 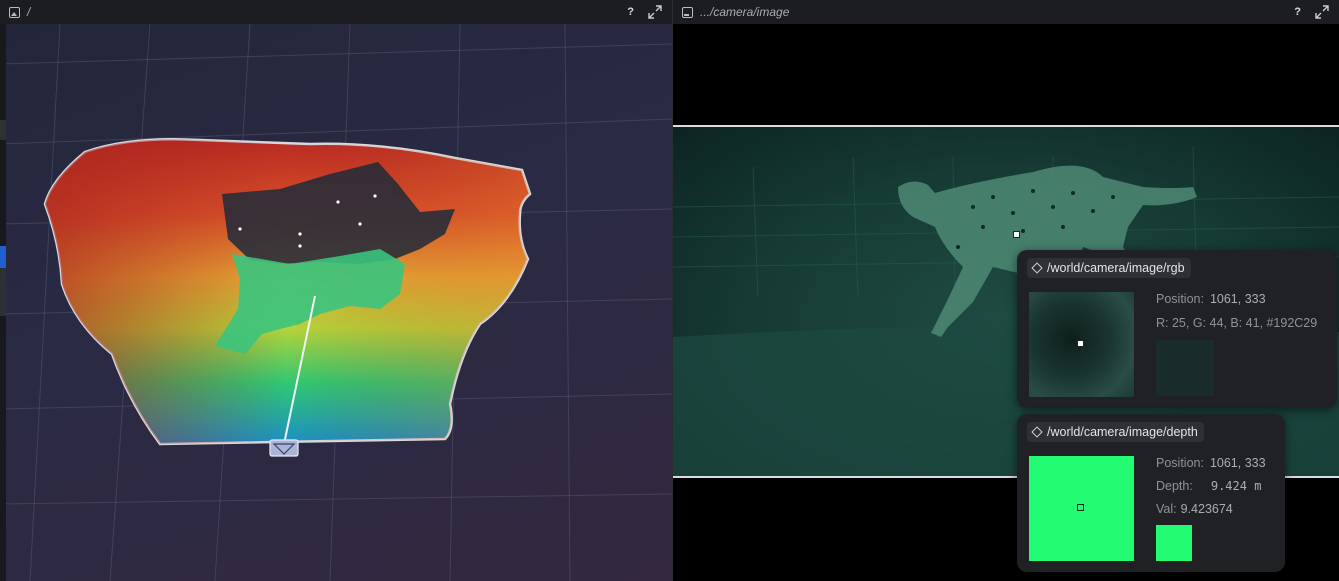 I want to click on view-title: /, so click(x=29, y=12).